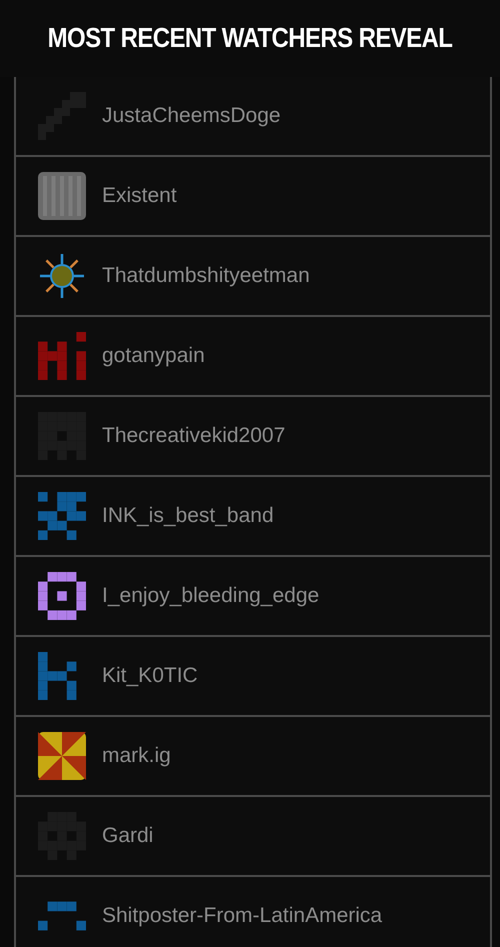 The width and height of the screenshot is (500, 947). What do you see at coordinates (128, 836) in the screenshot?
I see `username: Gardi` at bounding box center [128, 836].